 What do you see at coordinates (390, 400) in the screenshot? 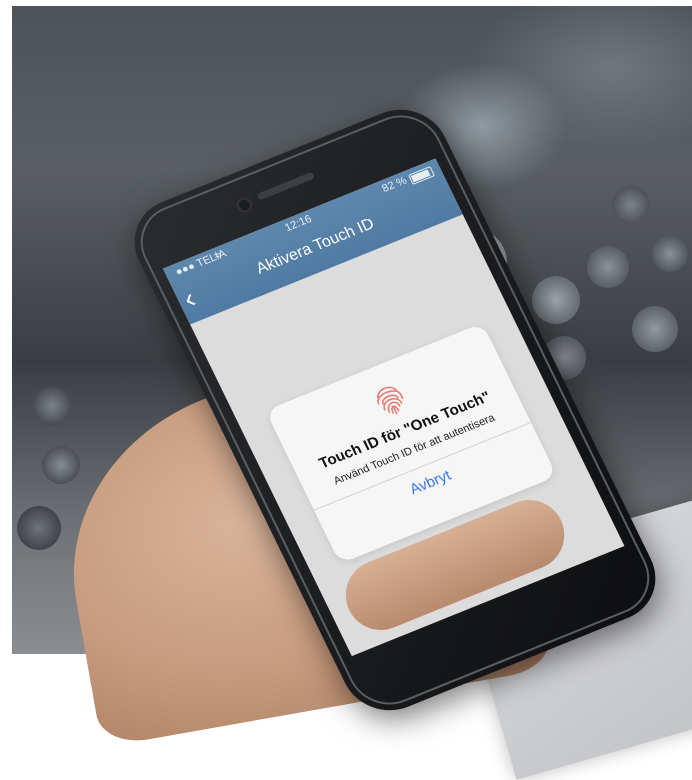
I see `fingerprint-icon` at bounding box center [390, 400].